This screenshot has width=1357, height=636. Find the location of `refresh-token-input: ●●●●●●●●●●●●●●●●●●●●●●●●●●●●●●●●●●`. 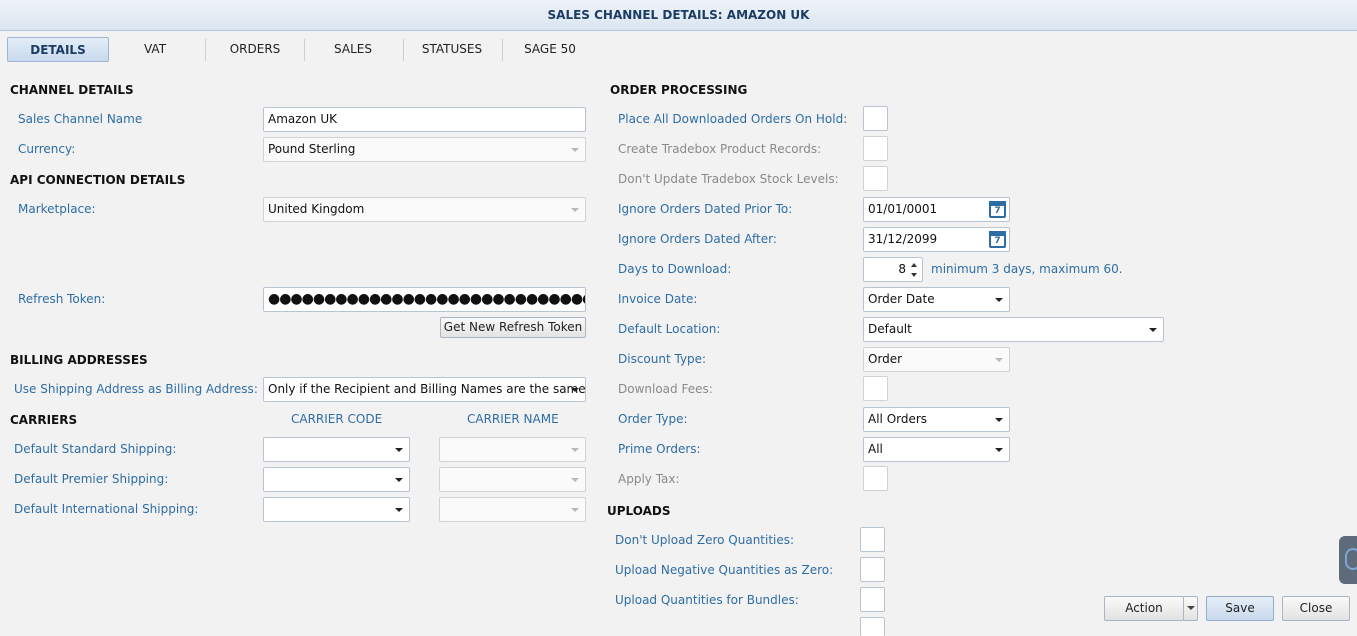

refresh-token-input: ●●●●●●●●●●●●●●●●●●●●●●●●●●●●●●●●●● is located at coordinates (424, 299).